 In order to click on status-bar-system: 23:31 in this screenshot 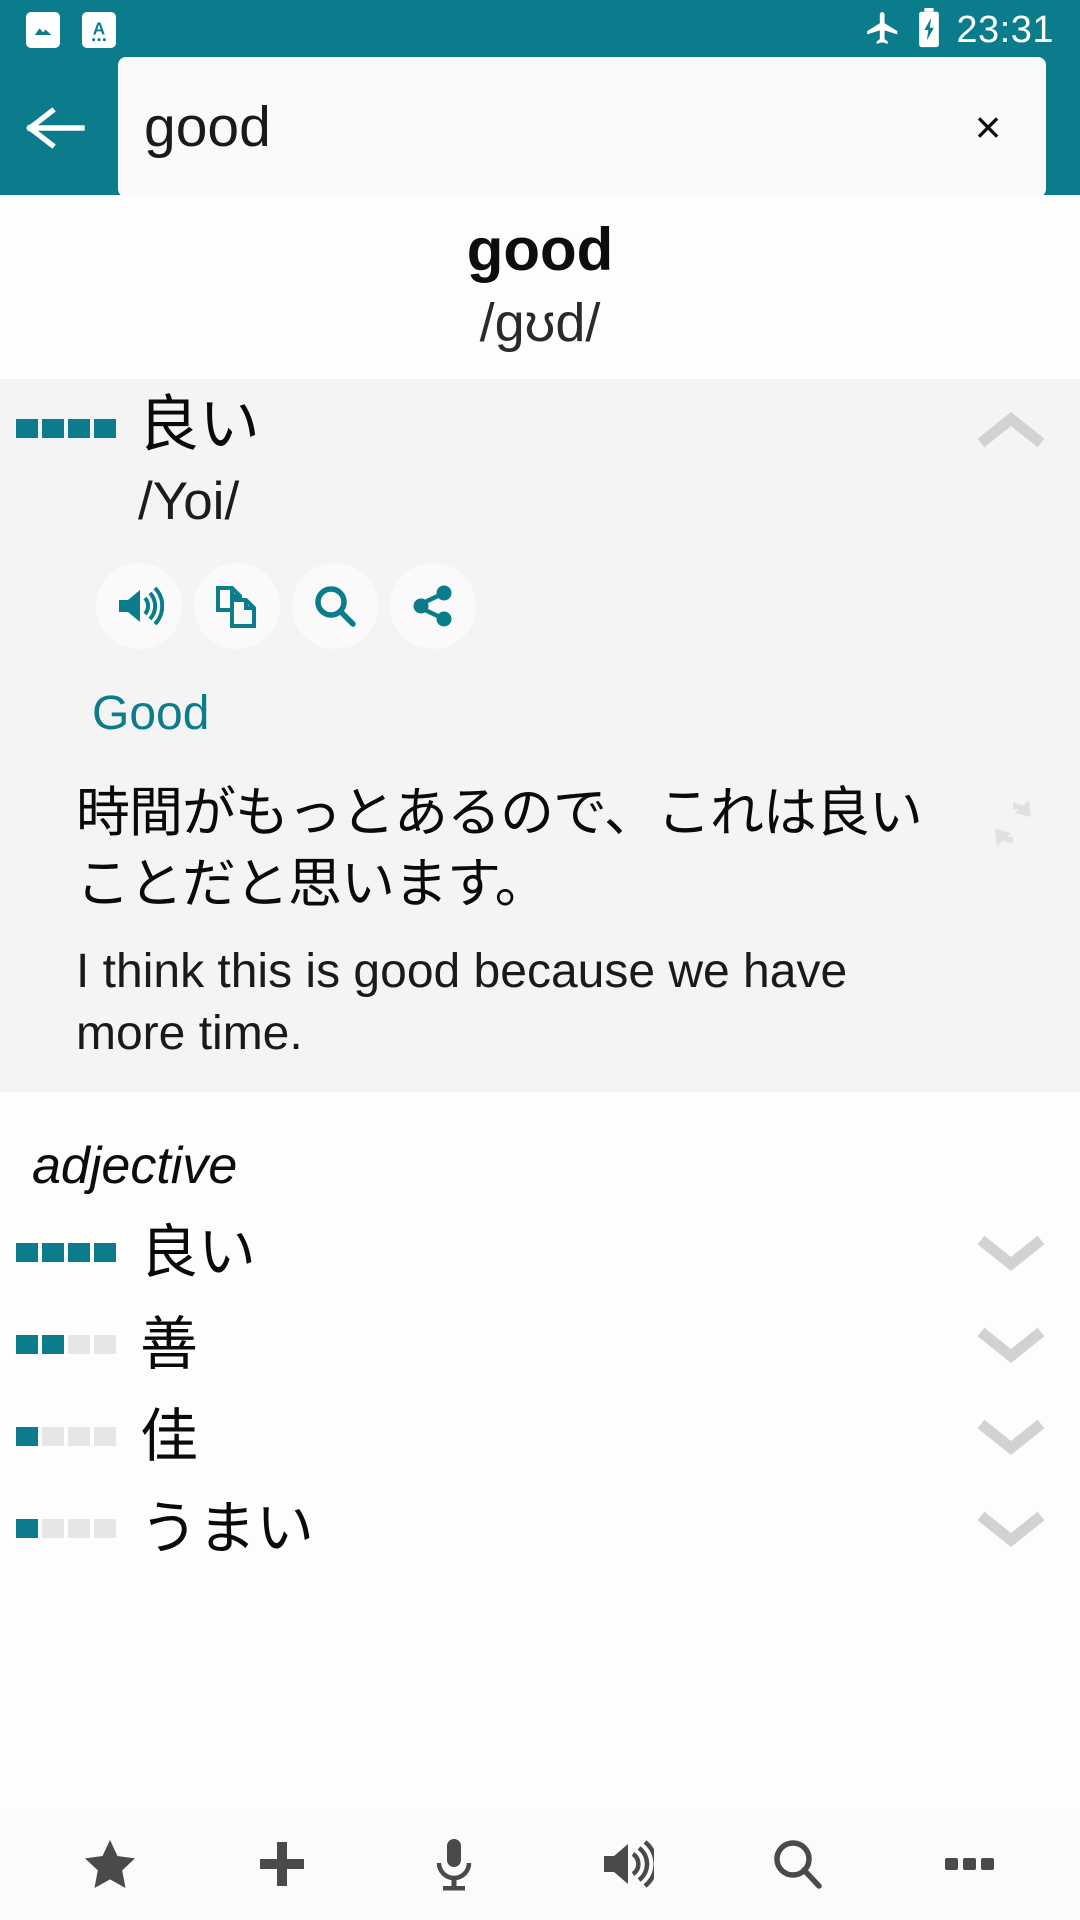, I will do `click(959, 30)`.